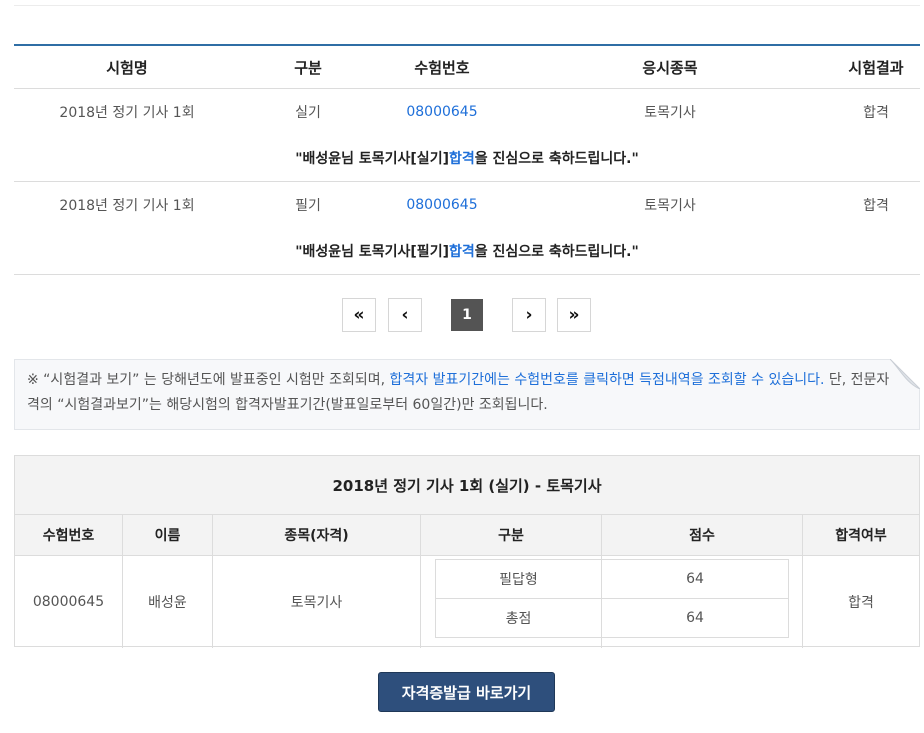 Image resolution: width=924 pixels, height=733 pixels. Describe the element at coordinates (861, 536) in the screenshot. I see `header-pass: 합격여부` at that location.